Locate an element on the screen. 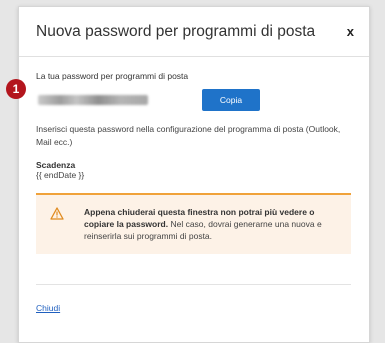 This screenshot has width=385, height=343. dialog-header: Nuova password per programmi di posta x is located at coordinates (194, 32).